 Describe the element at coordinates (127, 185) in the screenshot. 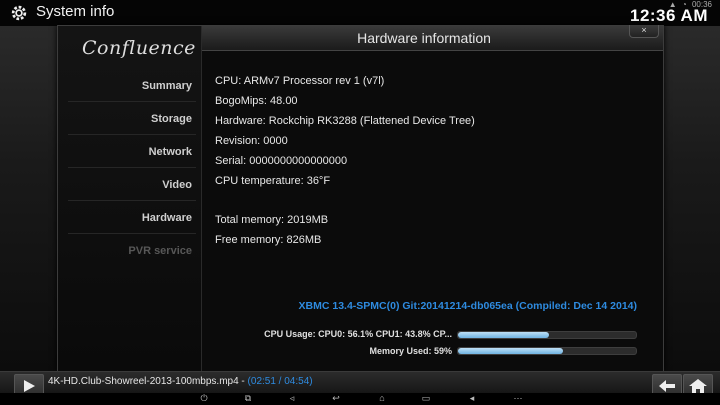

I see `sidebar-item-video: Video` at that location.